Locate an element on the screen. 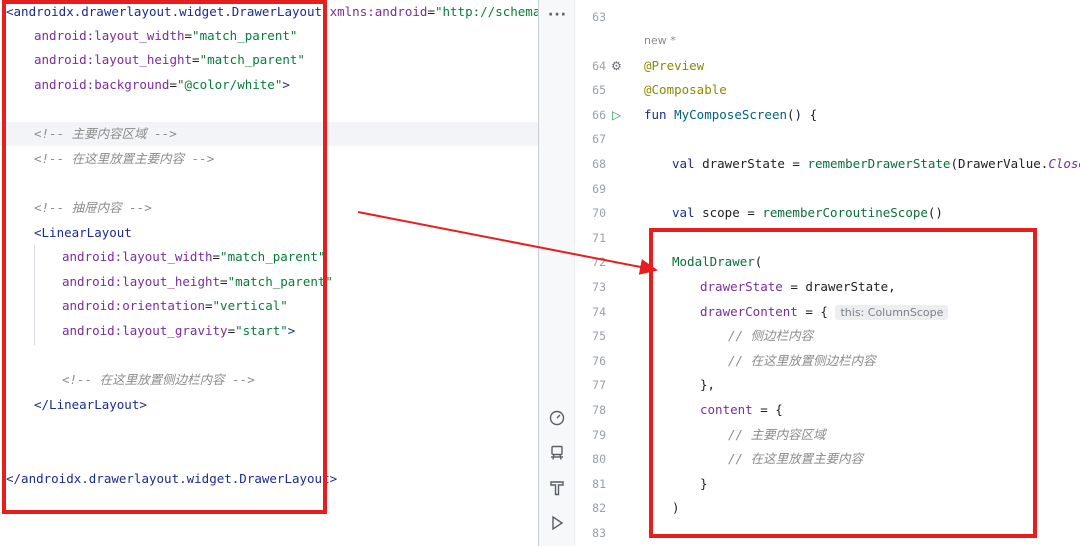 This screenshot has height=546, width=1080. xml-token: <!-- 抽屉内容 --> is located at coordinates (93, 207).